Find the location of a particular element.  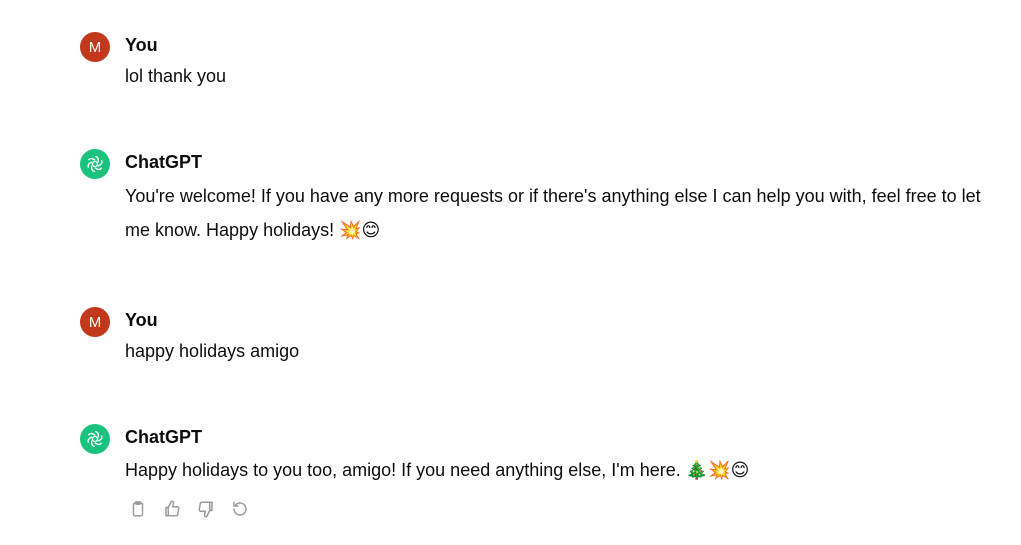

thumbs-up-icon is located at coordinates (172, 508).